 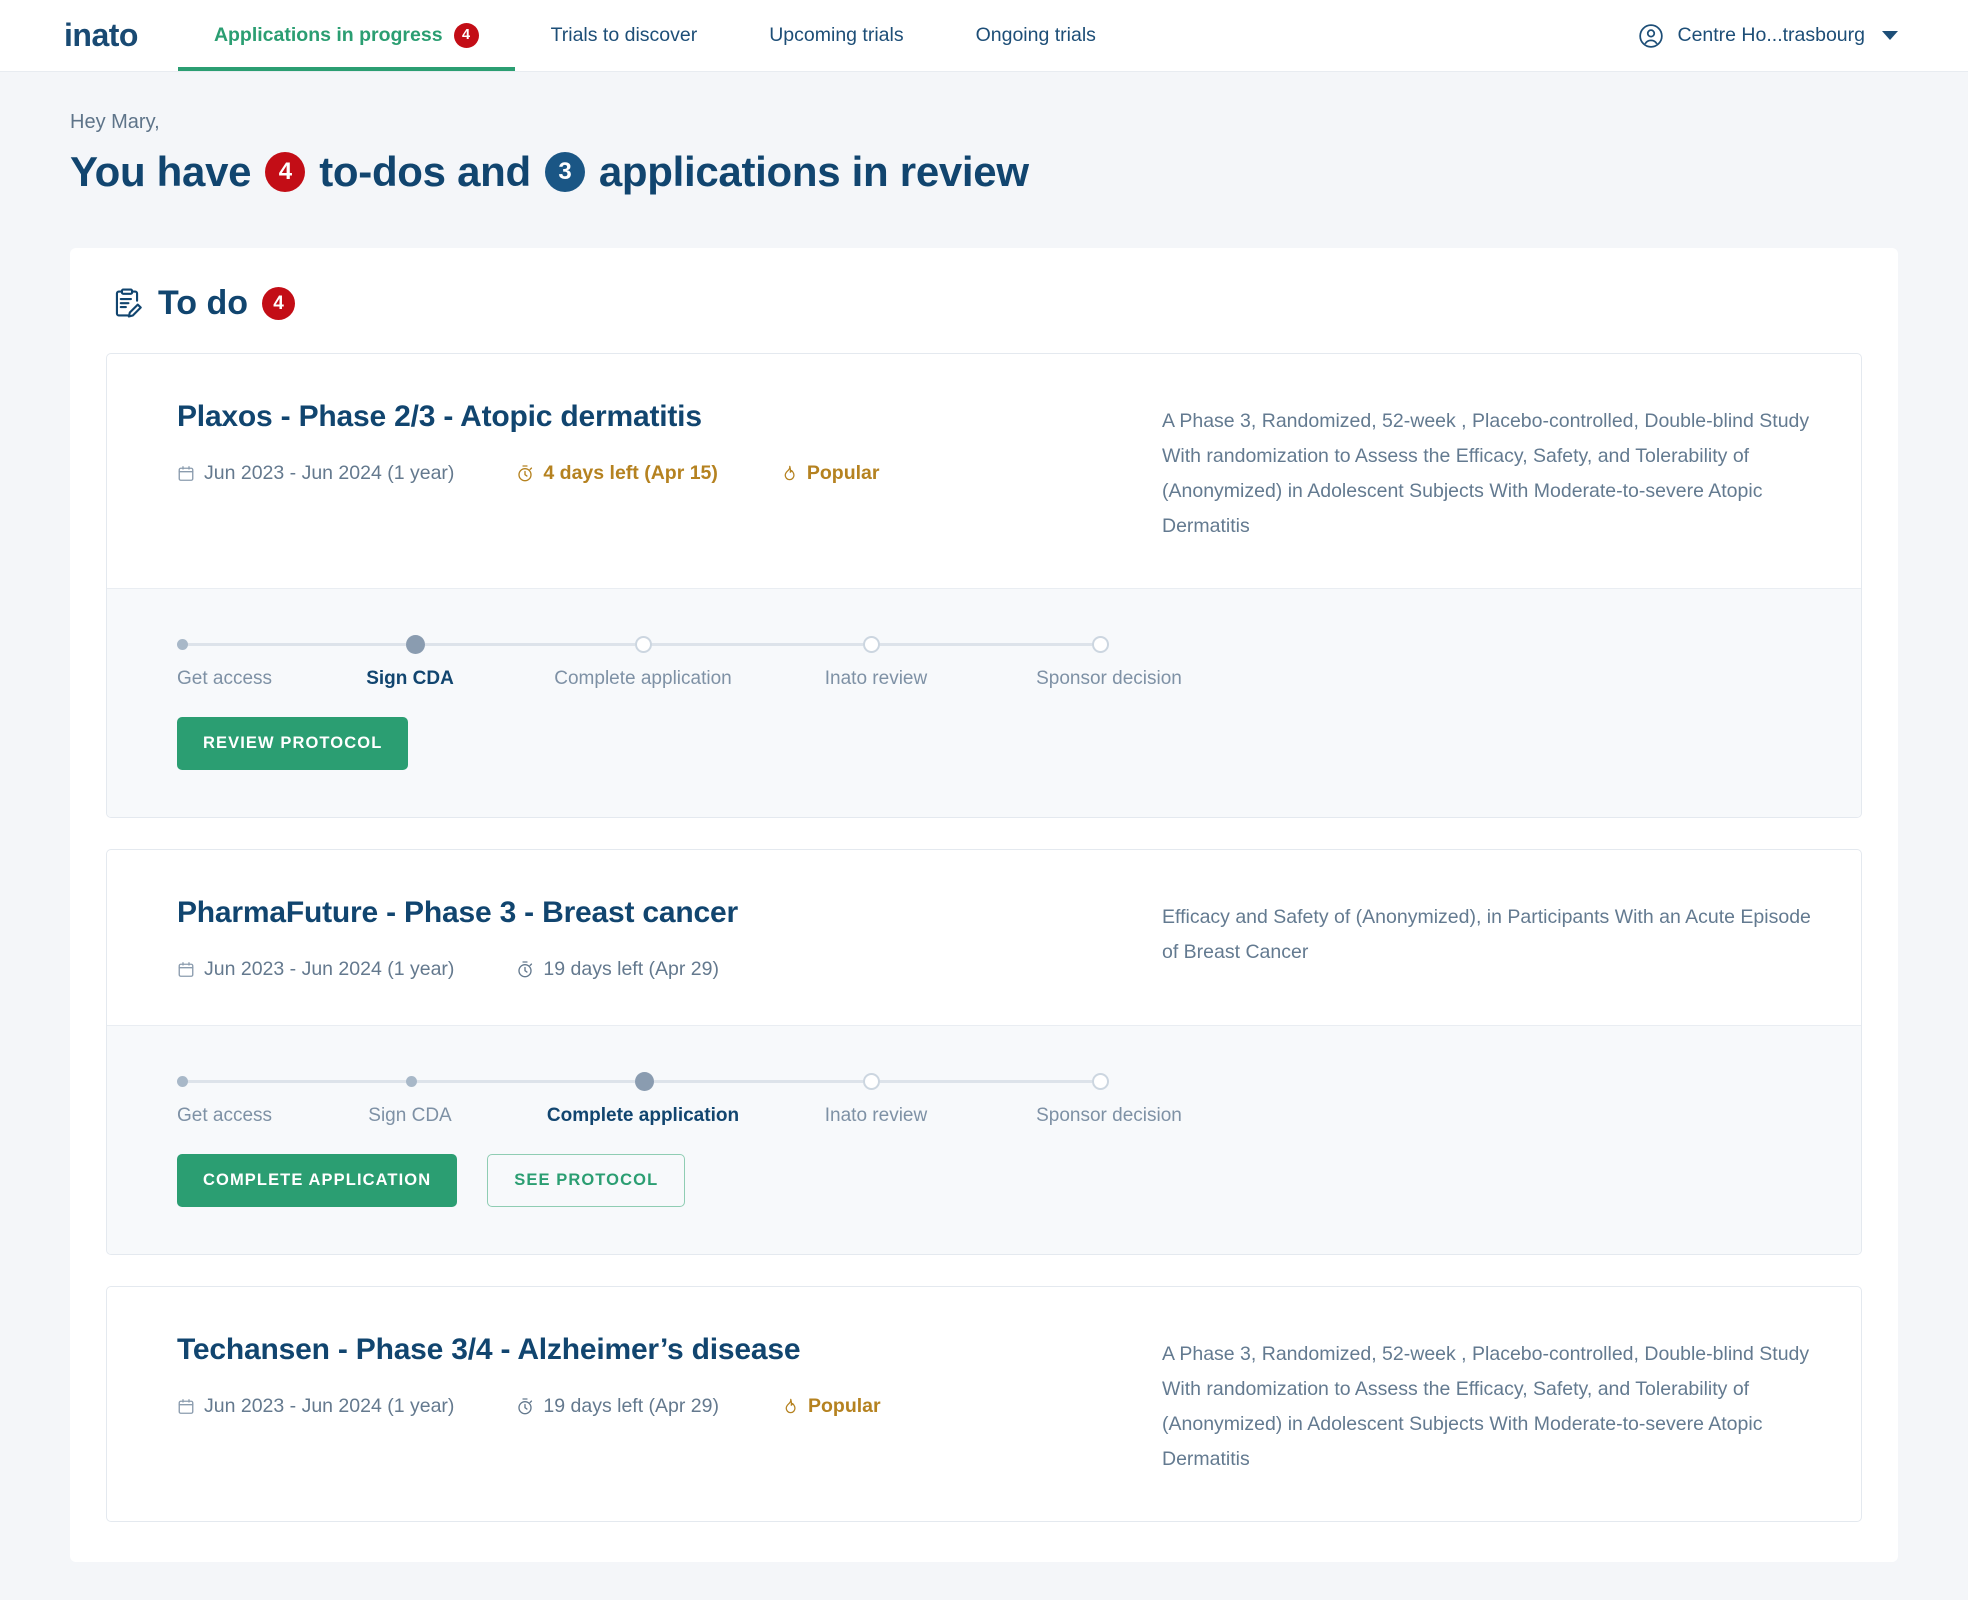 What do you see at coordinates (1890, 35) in the screenshot?
I see `chevron-down-icon` at bounding box center [1890, 35].